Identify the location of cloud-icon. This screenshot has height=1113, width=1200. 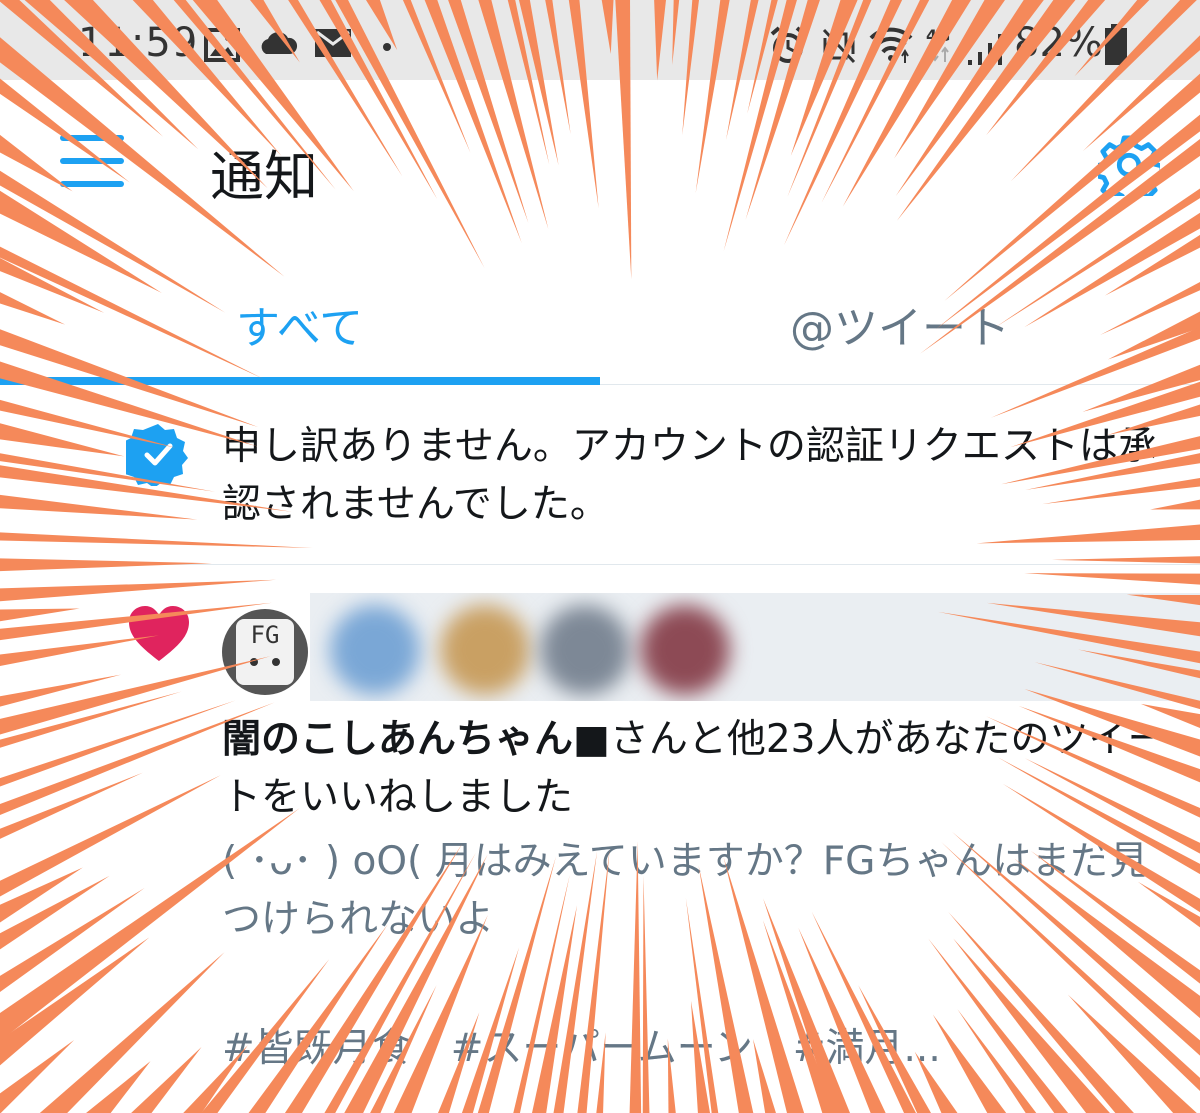
(279, 43).